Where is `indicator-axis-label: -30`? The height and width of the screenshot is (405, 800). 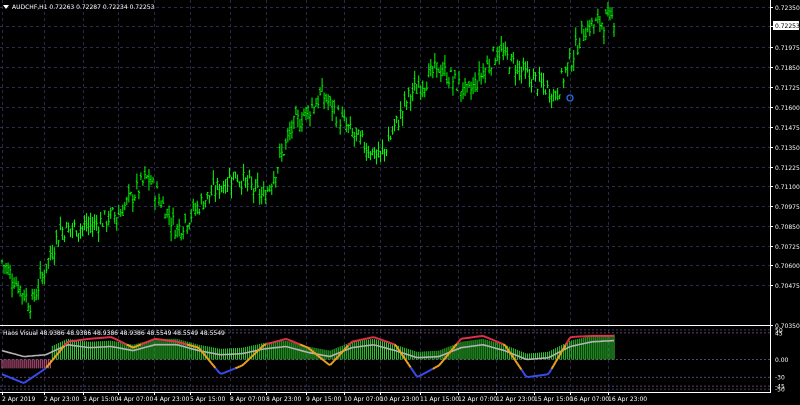
indicator-axis-label: -30 is located at coordinates (780, 378).